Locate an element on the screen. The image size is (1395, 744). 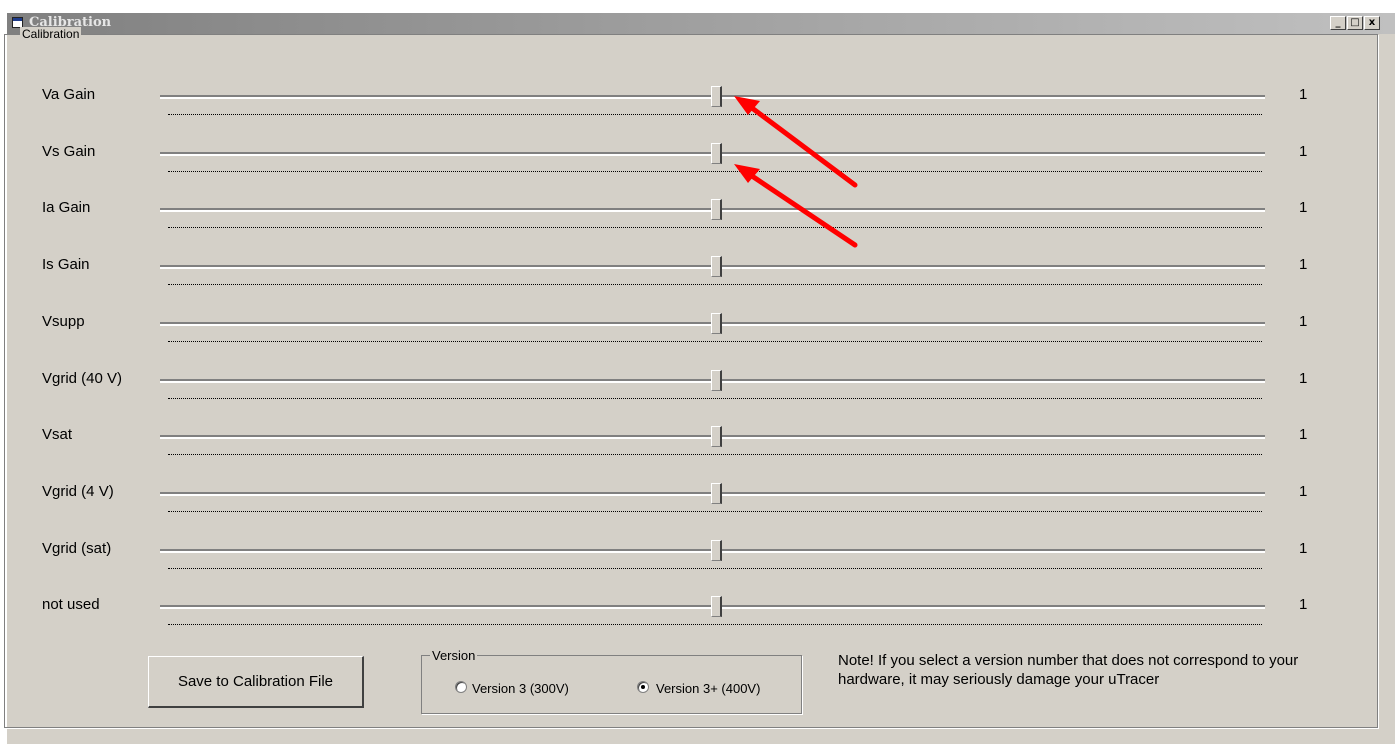
version-3-plus-label: Version 3+ (400V) is located at coordinates (708, 688).